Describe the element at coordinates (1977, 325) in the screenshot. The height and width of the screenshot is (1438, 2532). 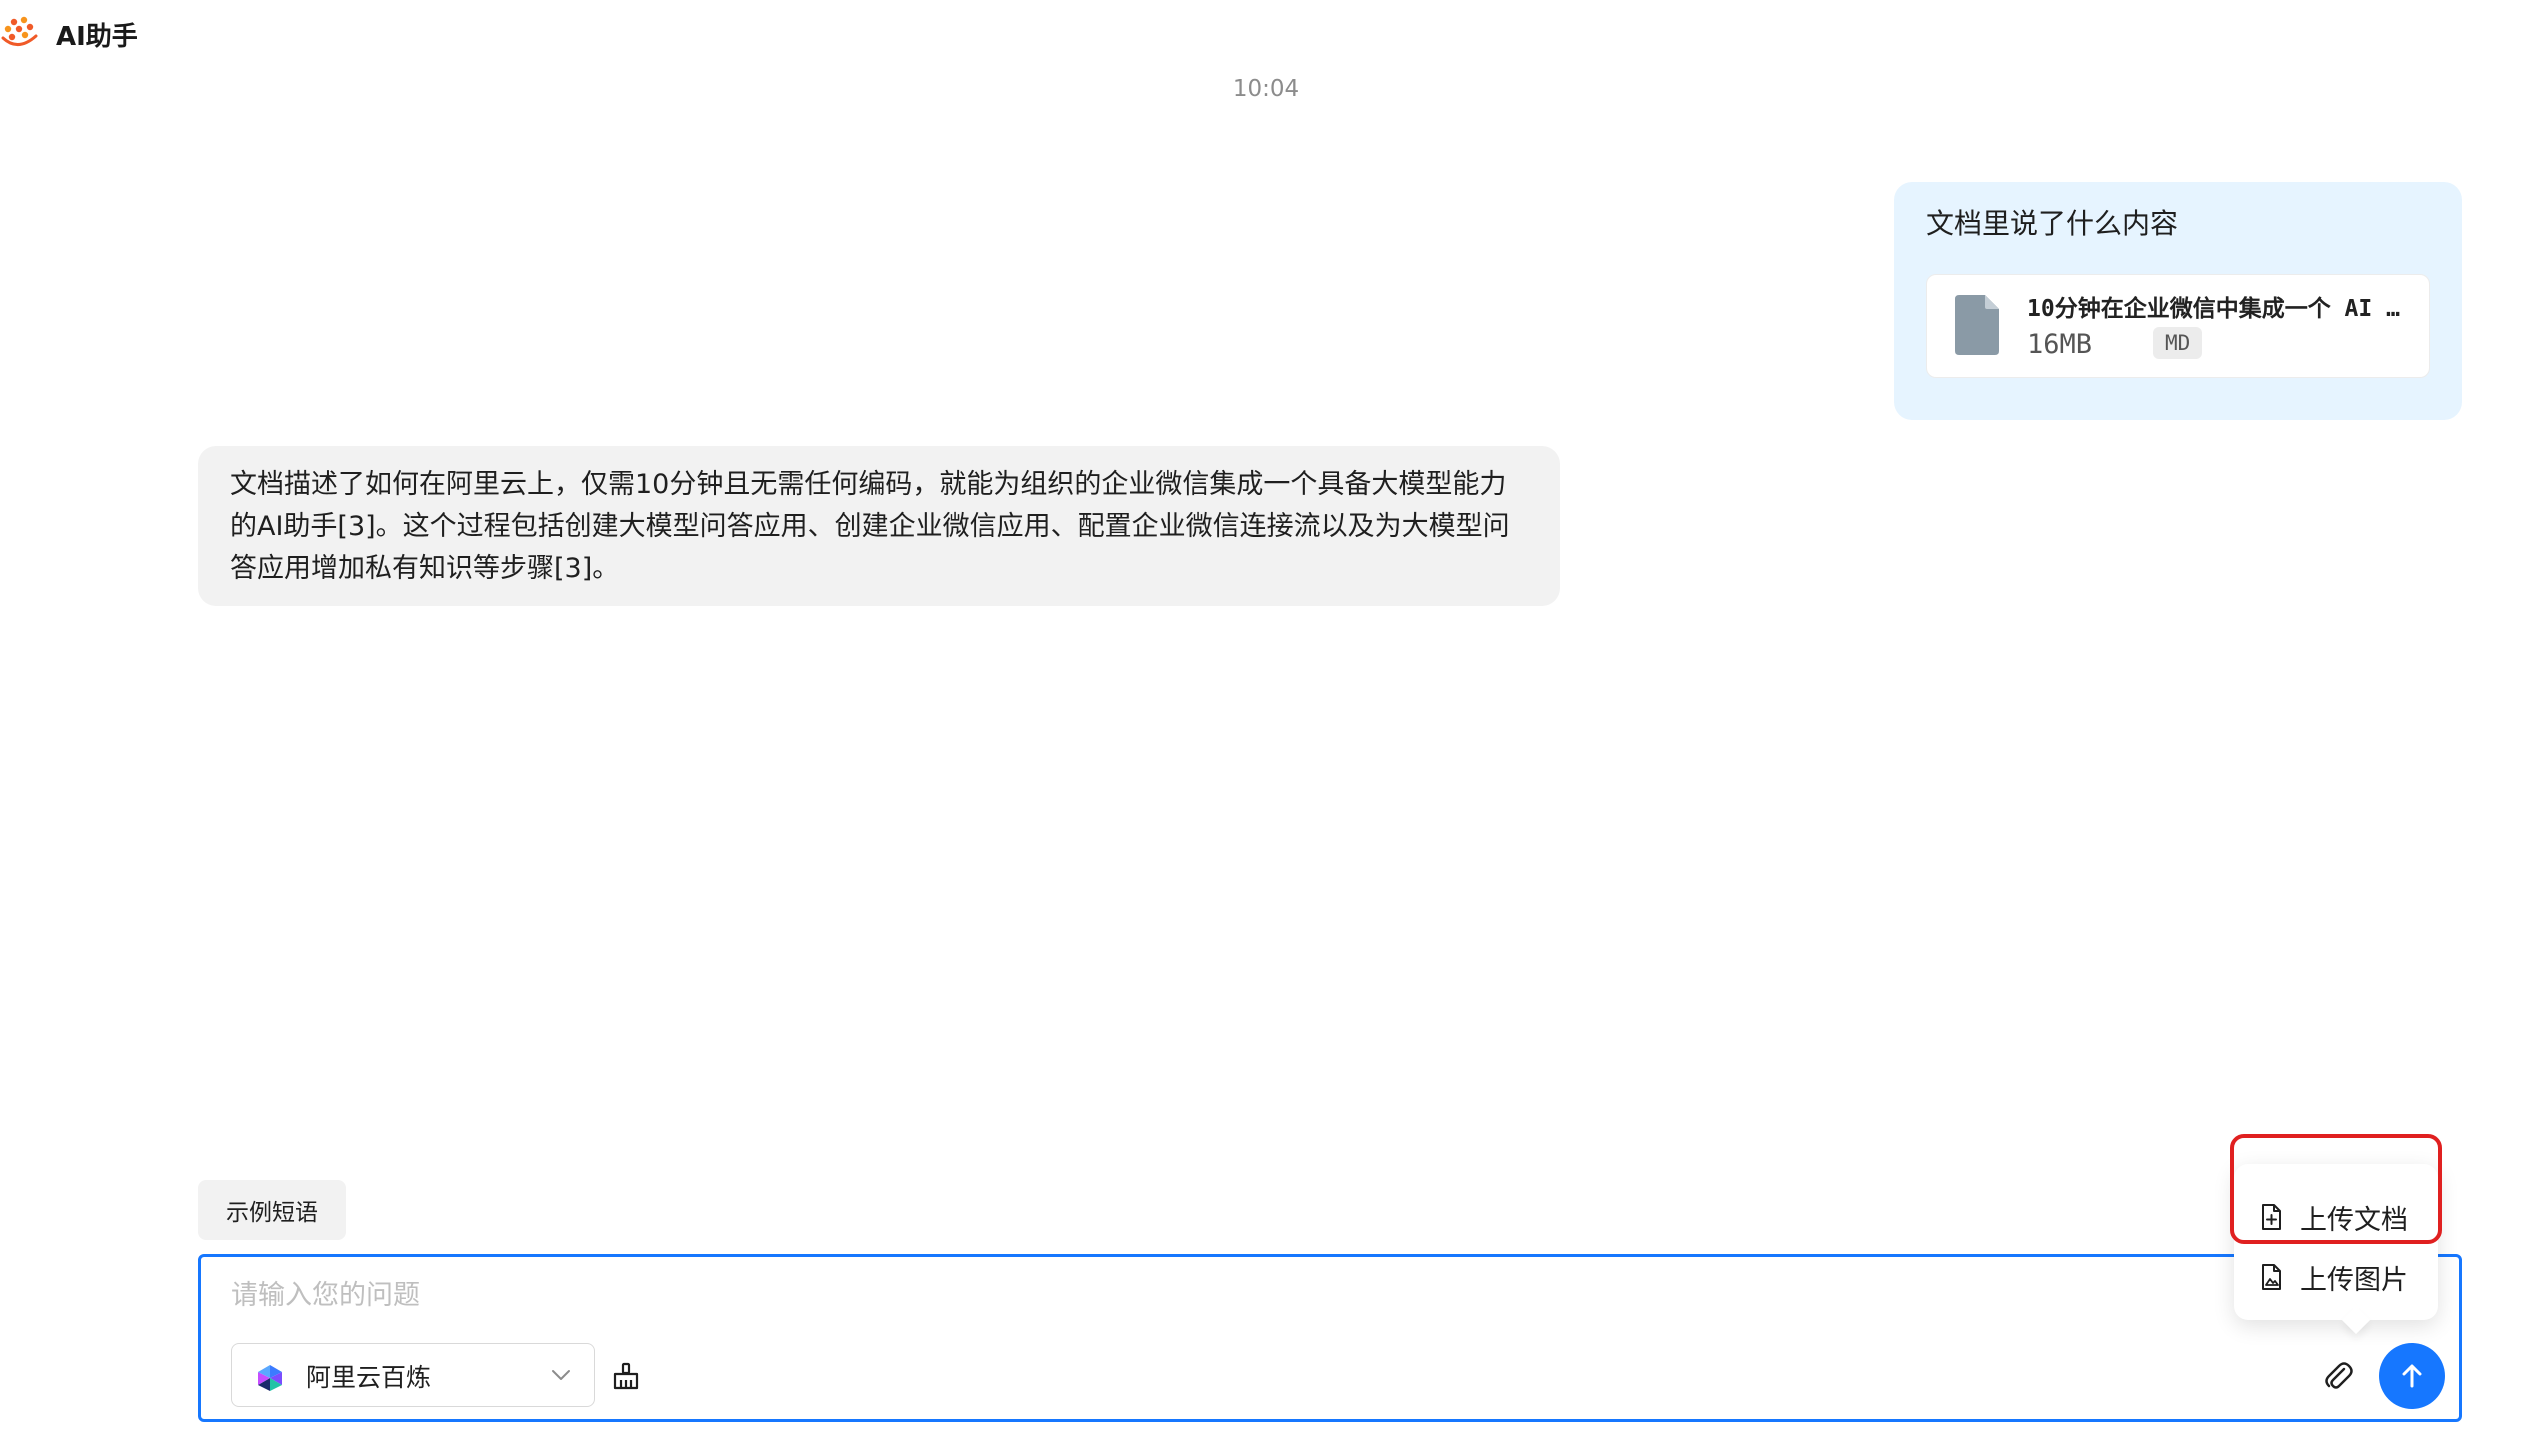
I see `file-icon` at that location.